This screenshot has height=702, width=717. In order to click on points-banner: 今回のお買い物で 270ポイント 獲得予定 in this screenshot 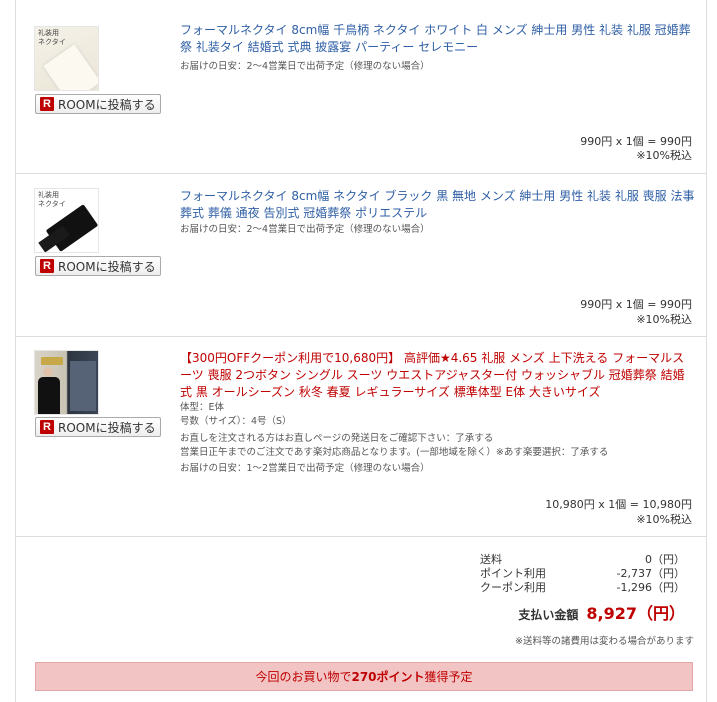, I will do `click(364, 676)`.